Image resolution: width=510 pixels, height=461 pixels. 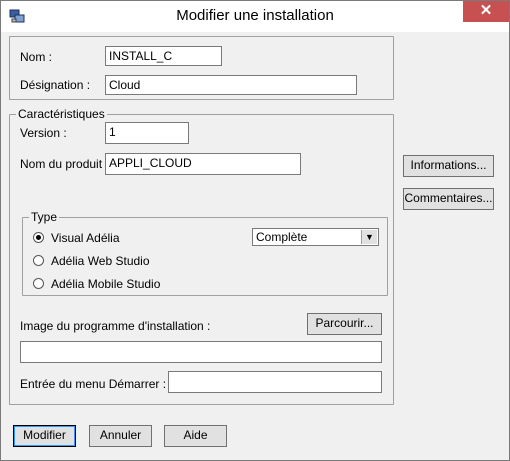 What do you see at coordinates (44, 217) in the screenshot?
I see `type-legend: Type` at bounding box center [44, 217].